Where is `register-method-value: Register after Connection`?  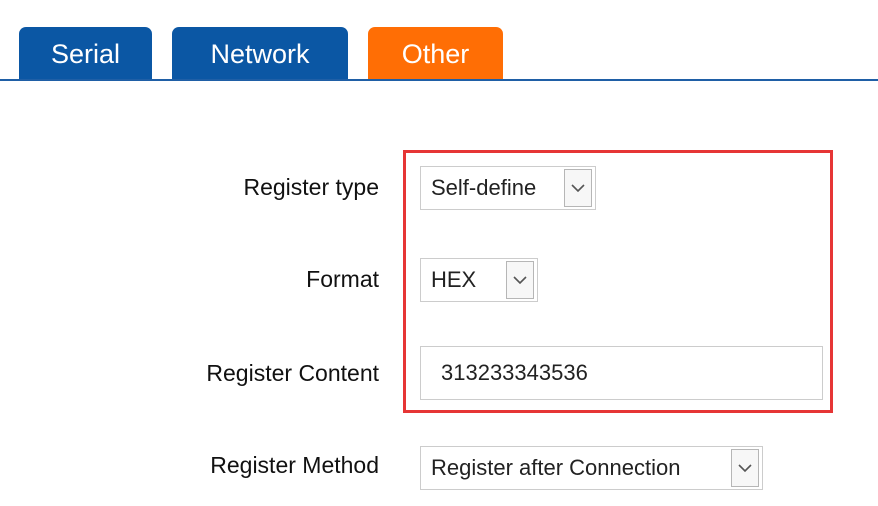 register-method-value: Register after Connection is located at coordinates (556, 467).